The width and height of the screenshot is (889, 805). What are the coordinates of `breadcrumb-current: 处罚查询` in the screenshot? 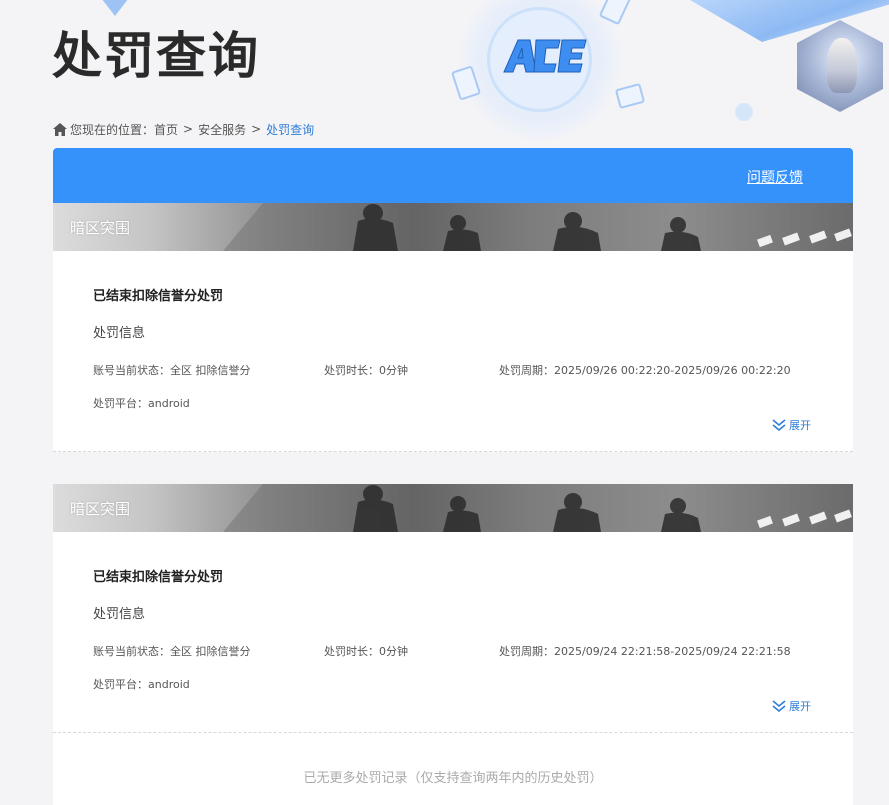 It's located at (290, 129).